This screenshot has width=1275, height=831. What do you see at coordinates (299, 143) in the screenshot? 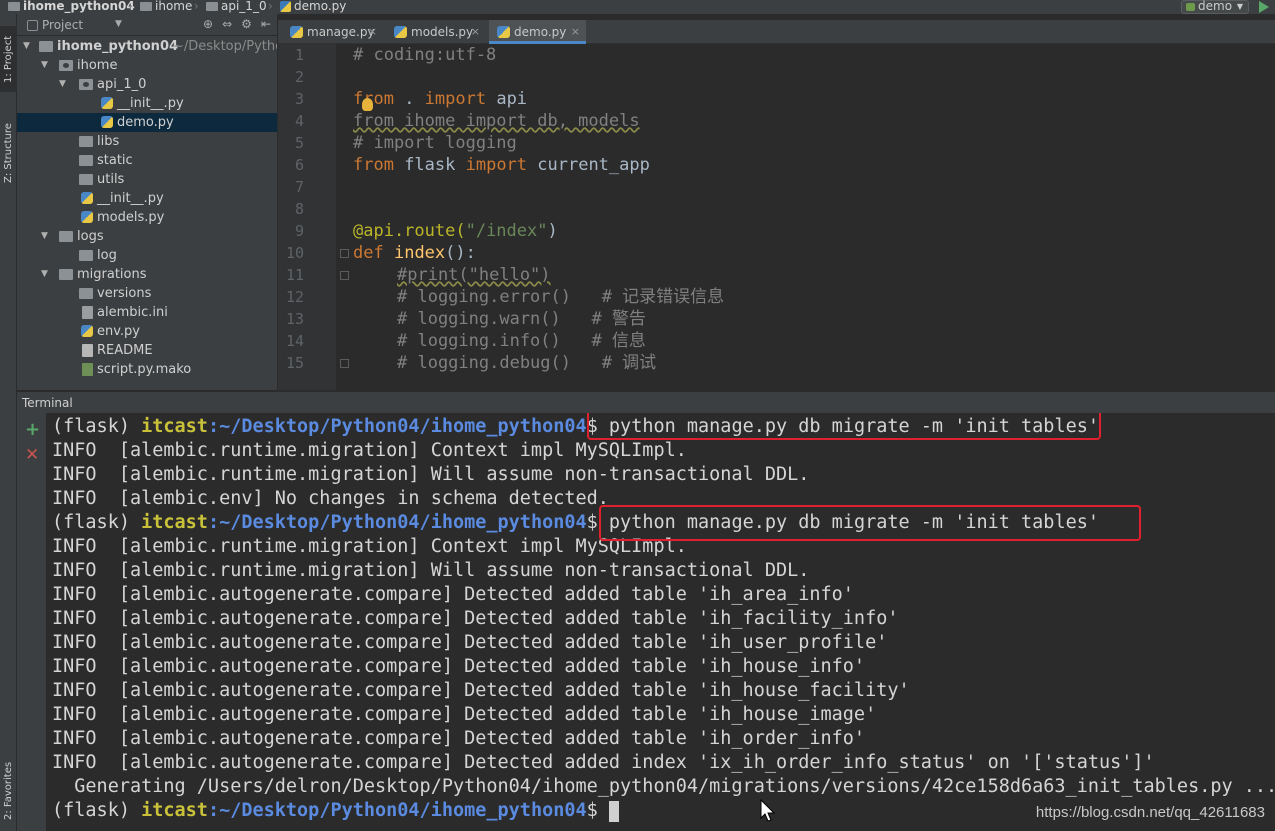
I see `line-number: 5` at bounding box center [299, 143].